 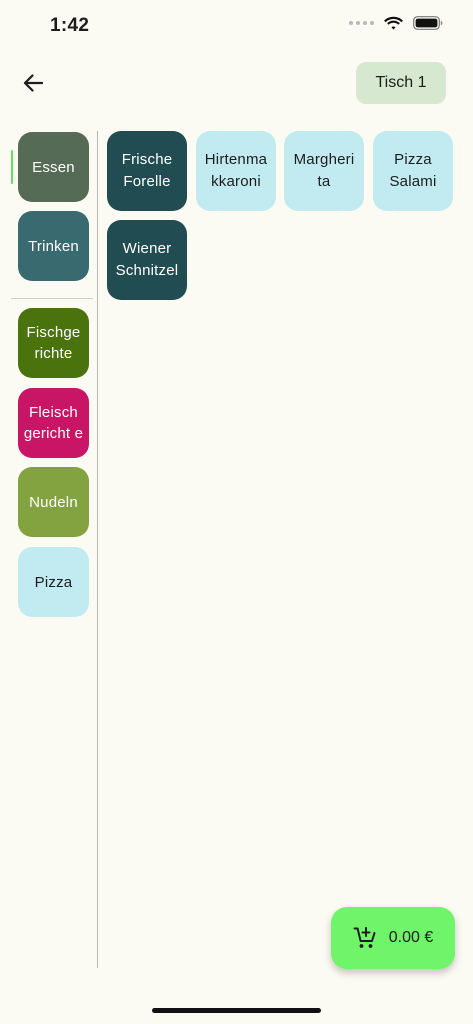 I want to click on product-tile-pizza-salami: Pizza Salami, so click(x=413, y=171).